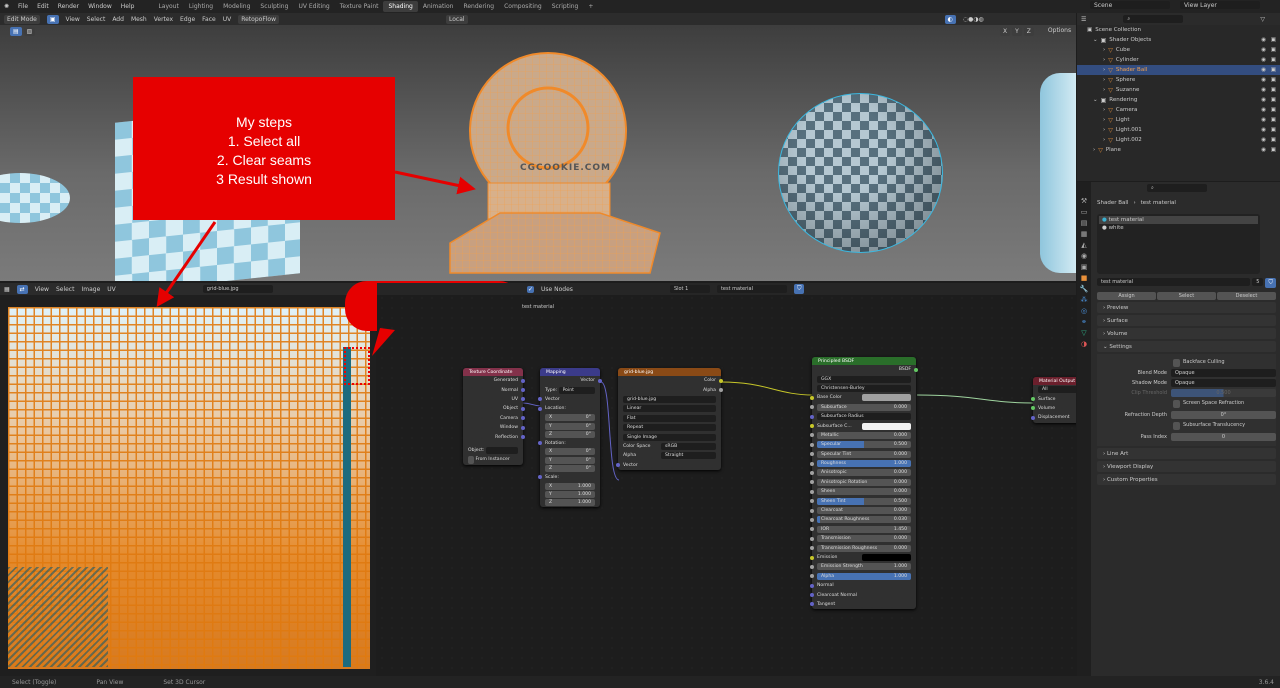 The height and width of the screenshot is (688, 1280). Describe the element at coordinates (864, 445) in the screenshot. I see `bsdf-field: Specular 0.500` at that location.